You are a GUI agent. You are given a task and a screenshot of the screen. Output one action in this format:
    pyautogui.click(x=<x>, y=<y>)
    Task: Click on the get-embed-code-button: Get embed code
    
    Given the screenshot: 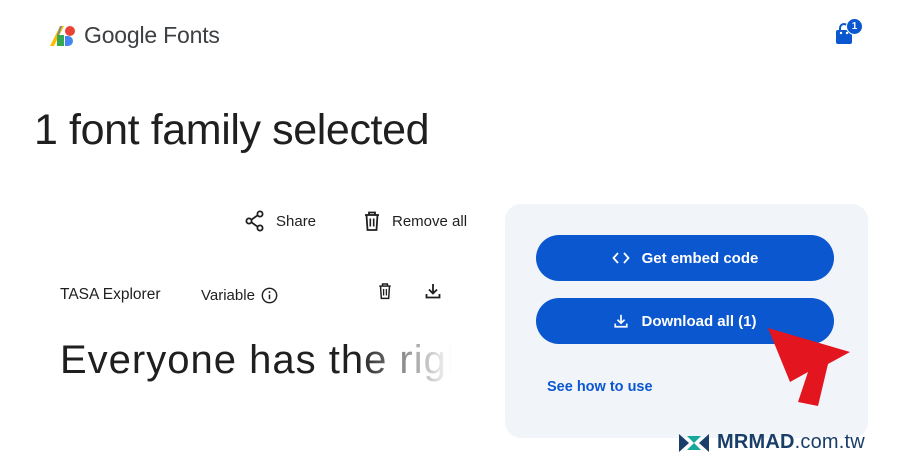 What is the action you would take?
    pyautogui.click(x=685, y=258)
    